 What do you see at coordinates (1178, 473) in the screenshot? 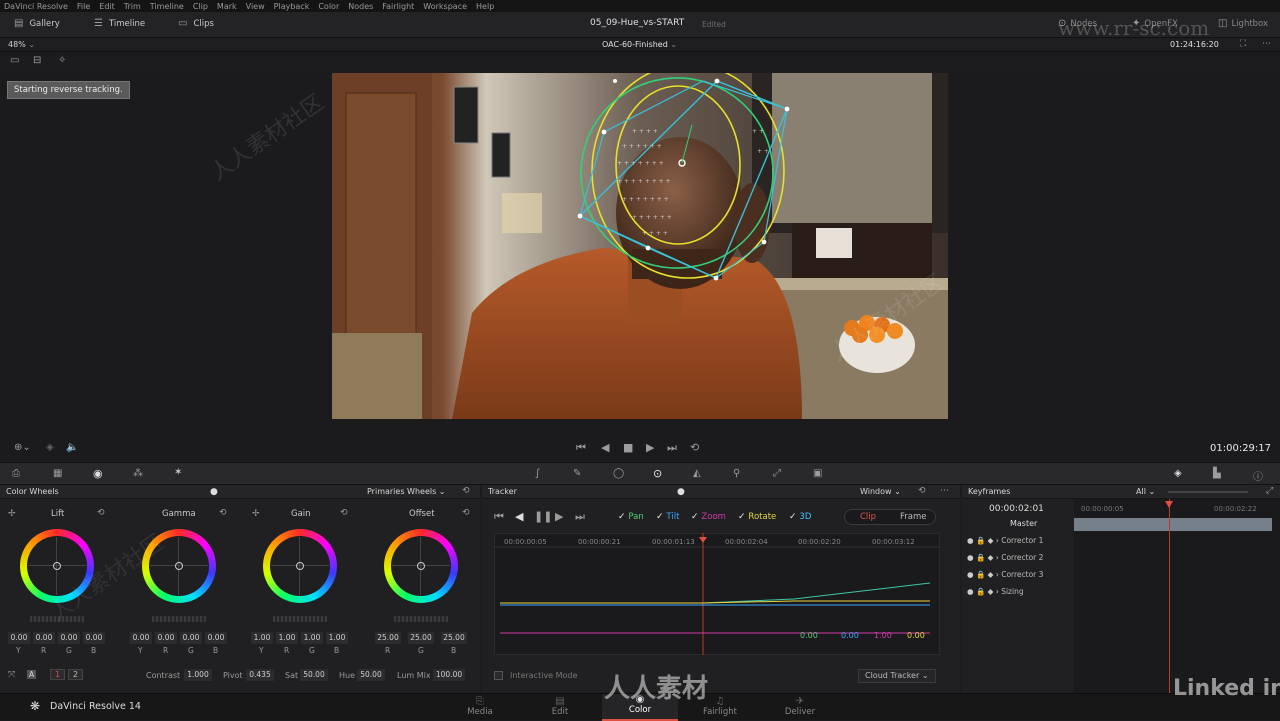
I see `keyframes-palette-icon: ◈` at bounding box center [1178, 473].